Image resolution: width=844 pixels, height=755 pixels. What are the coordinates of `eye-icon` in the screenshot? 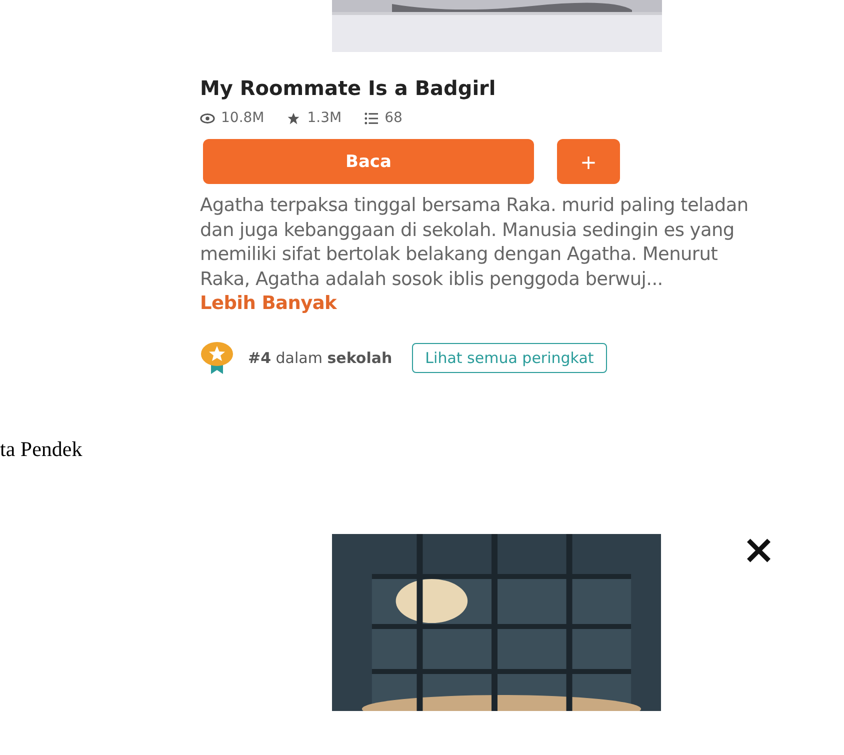 It's located at (207, 118).